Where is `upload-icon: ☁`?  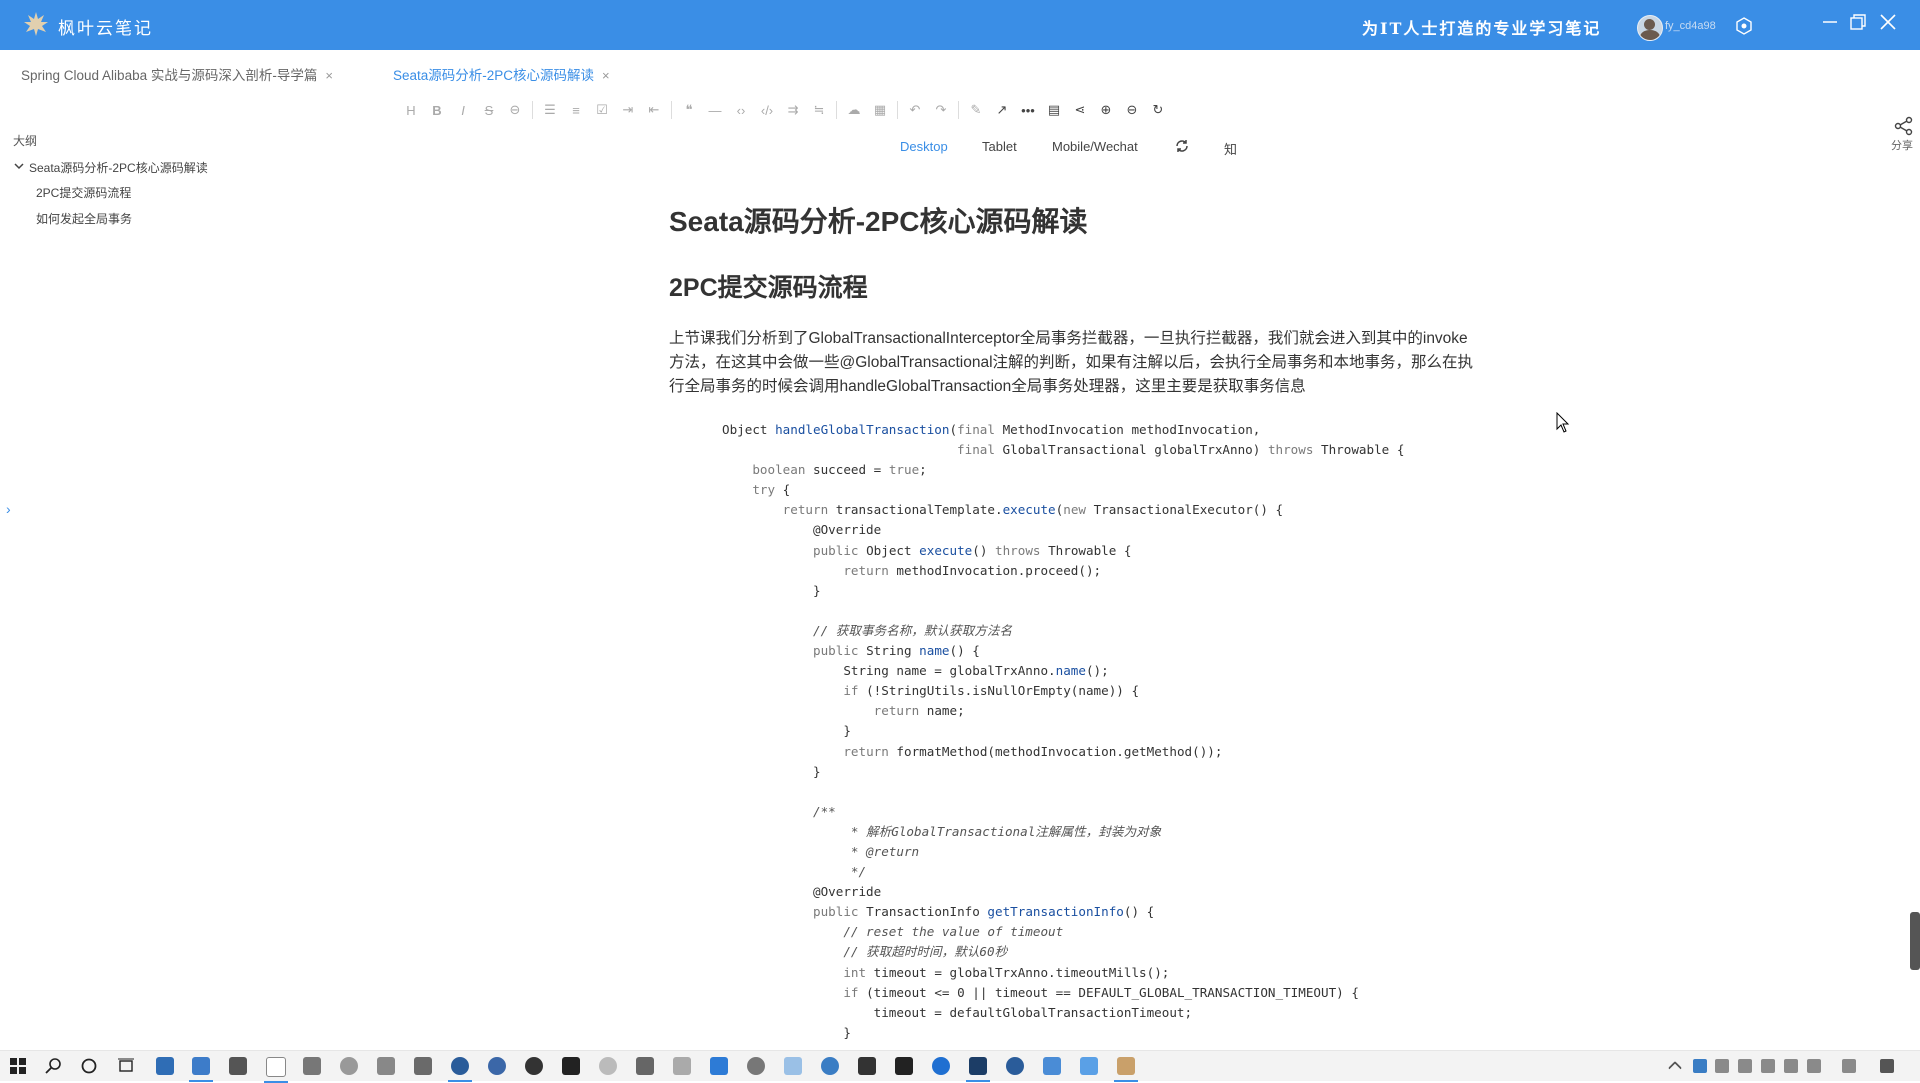 upload-icon: ☁ is located at coordinates (854, 110).